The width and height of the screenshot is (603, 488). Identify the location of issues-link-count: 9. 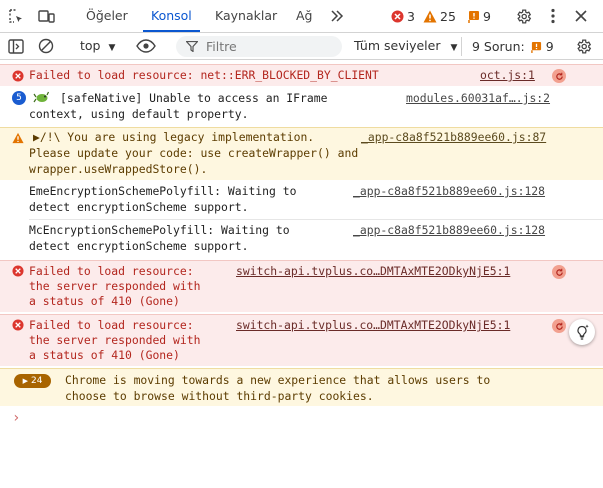
(549, 46).